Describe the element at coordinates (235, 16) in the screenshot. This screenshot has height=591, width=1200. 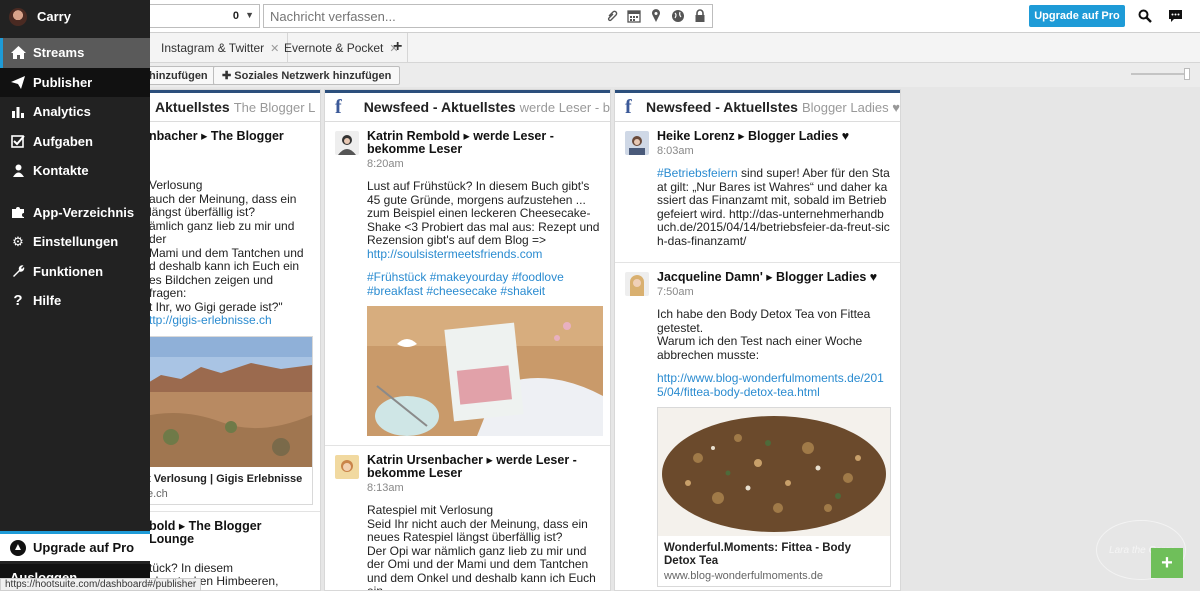
I see `stream-count: 0` at that location.